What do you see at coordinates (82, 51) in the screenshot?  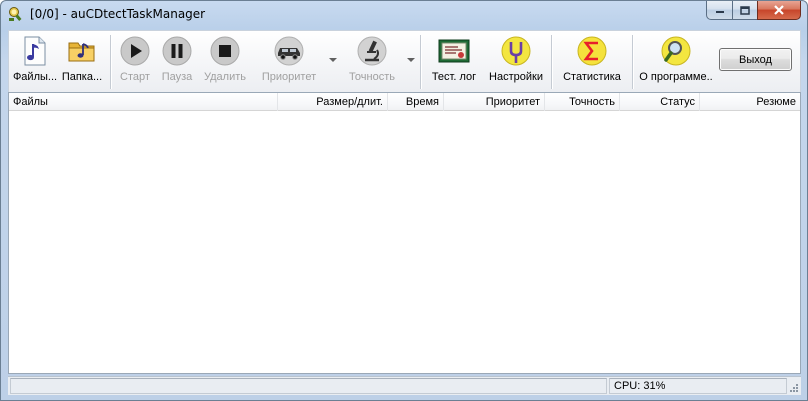 I see `music-folder-icon` at bounding box center [82, 51].